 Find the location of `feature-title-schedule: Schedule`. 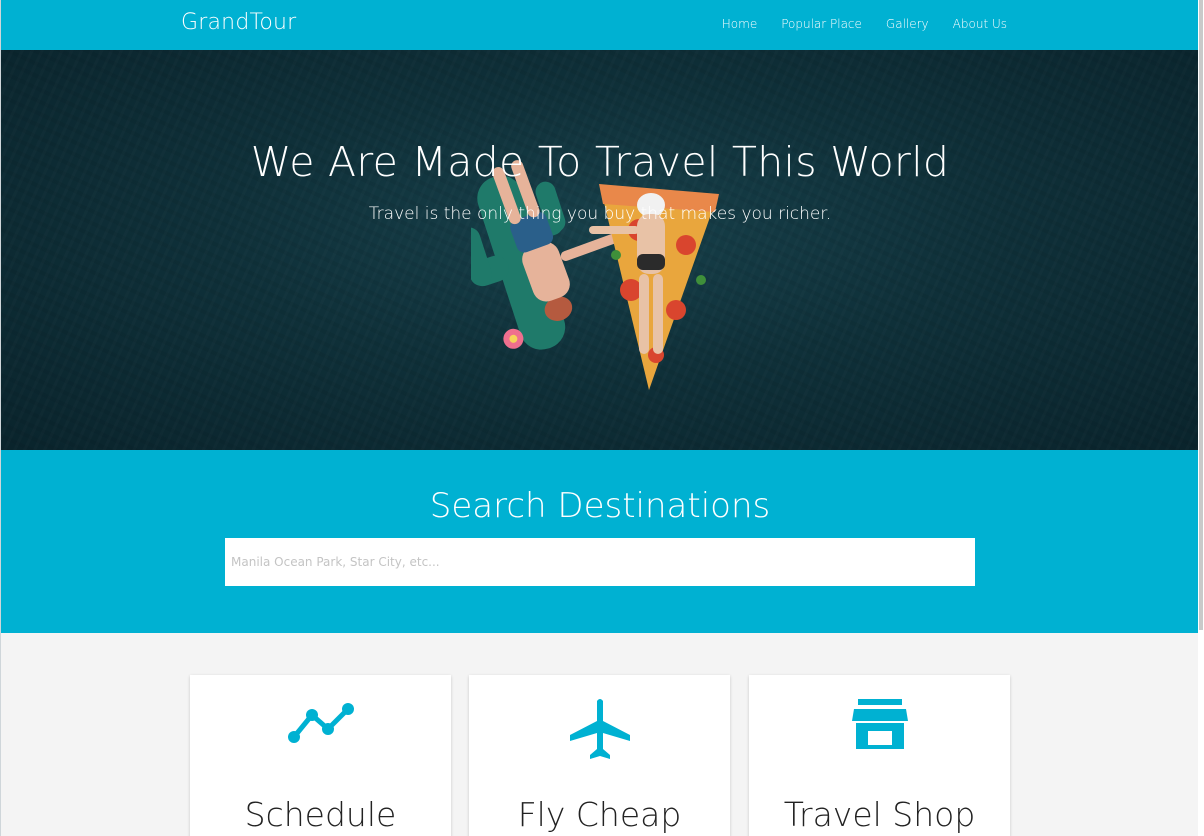

feature-title-schedule: Schedule is located at coordinates (320, 814).